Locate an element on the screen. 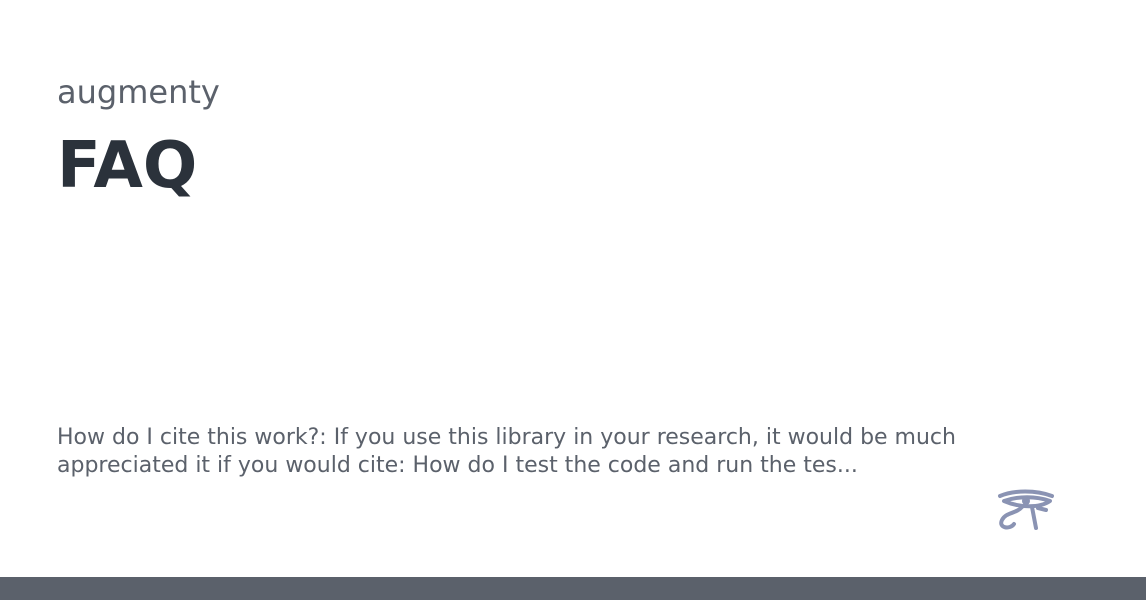  page-title: FAQ is located at coordinates (127, 166).